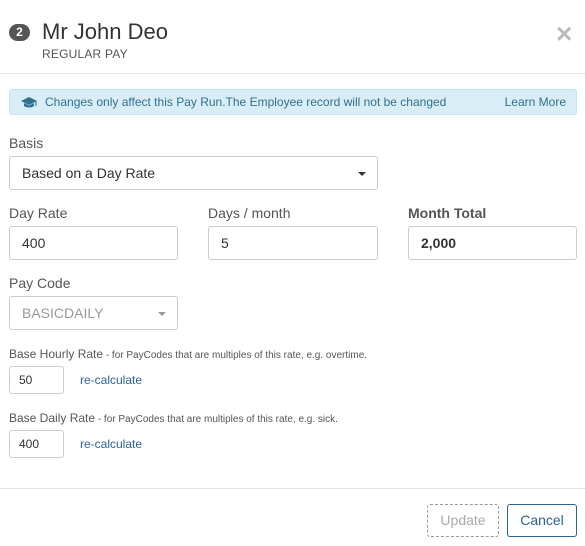 The width and height of the screenshot is (585, 546). I want to click on footer-divider, so click(292, 488).